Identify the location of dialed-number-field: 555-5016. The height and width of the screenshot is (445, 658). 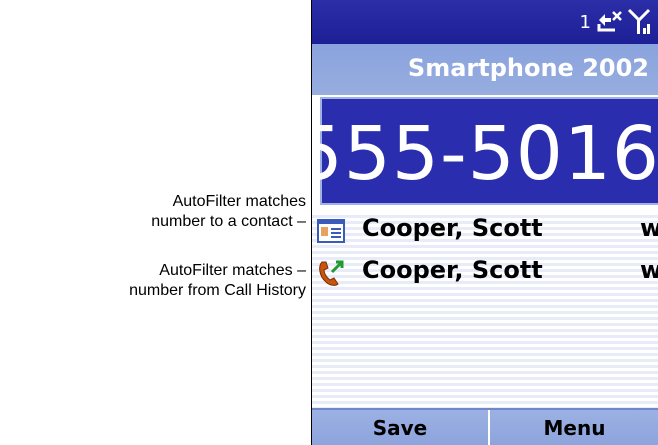
(485, 151).